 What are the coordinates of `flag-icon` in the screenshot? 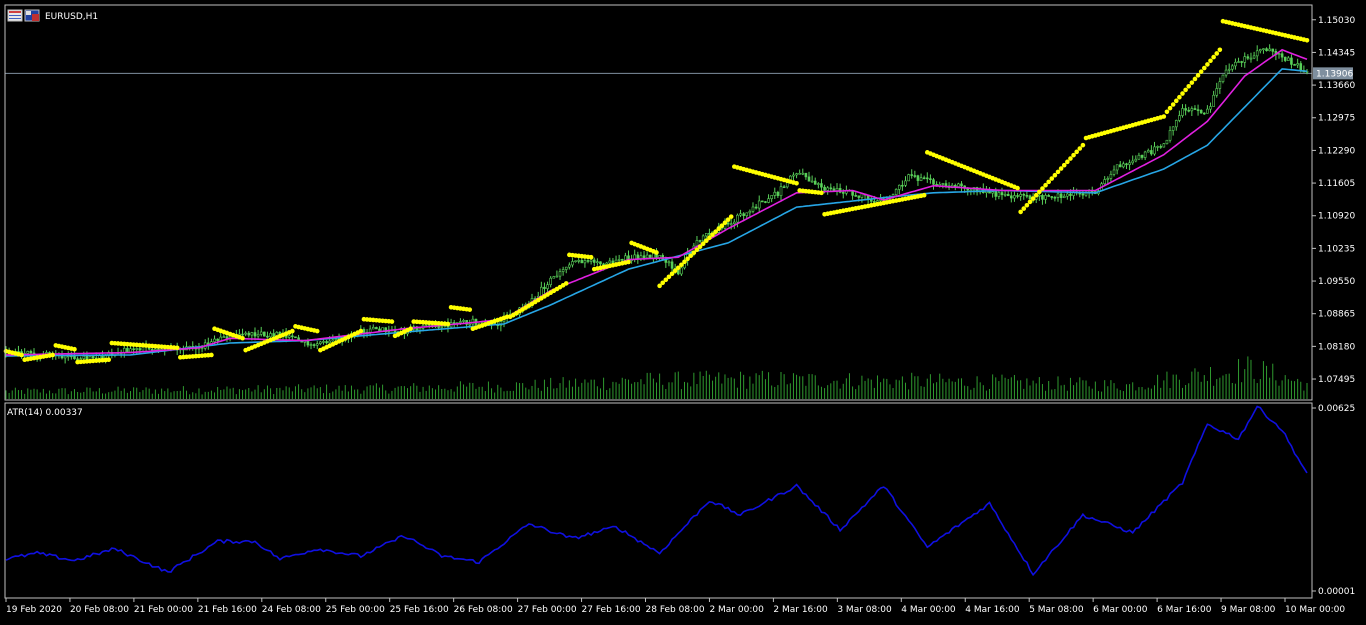 It's located at (32, 15).